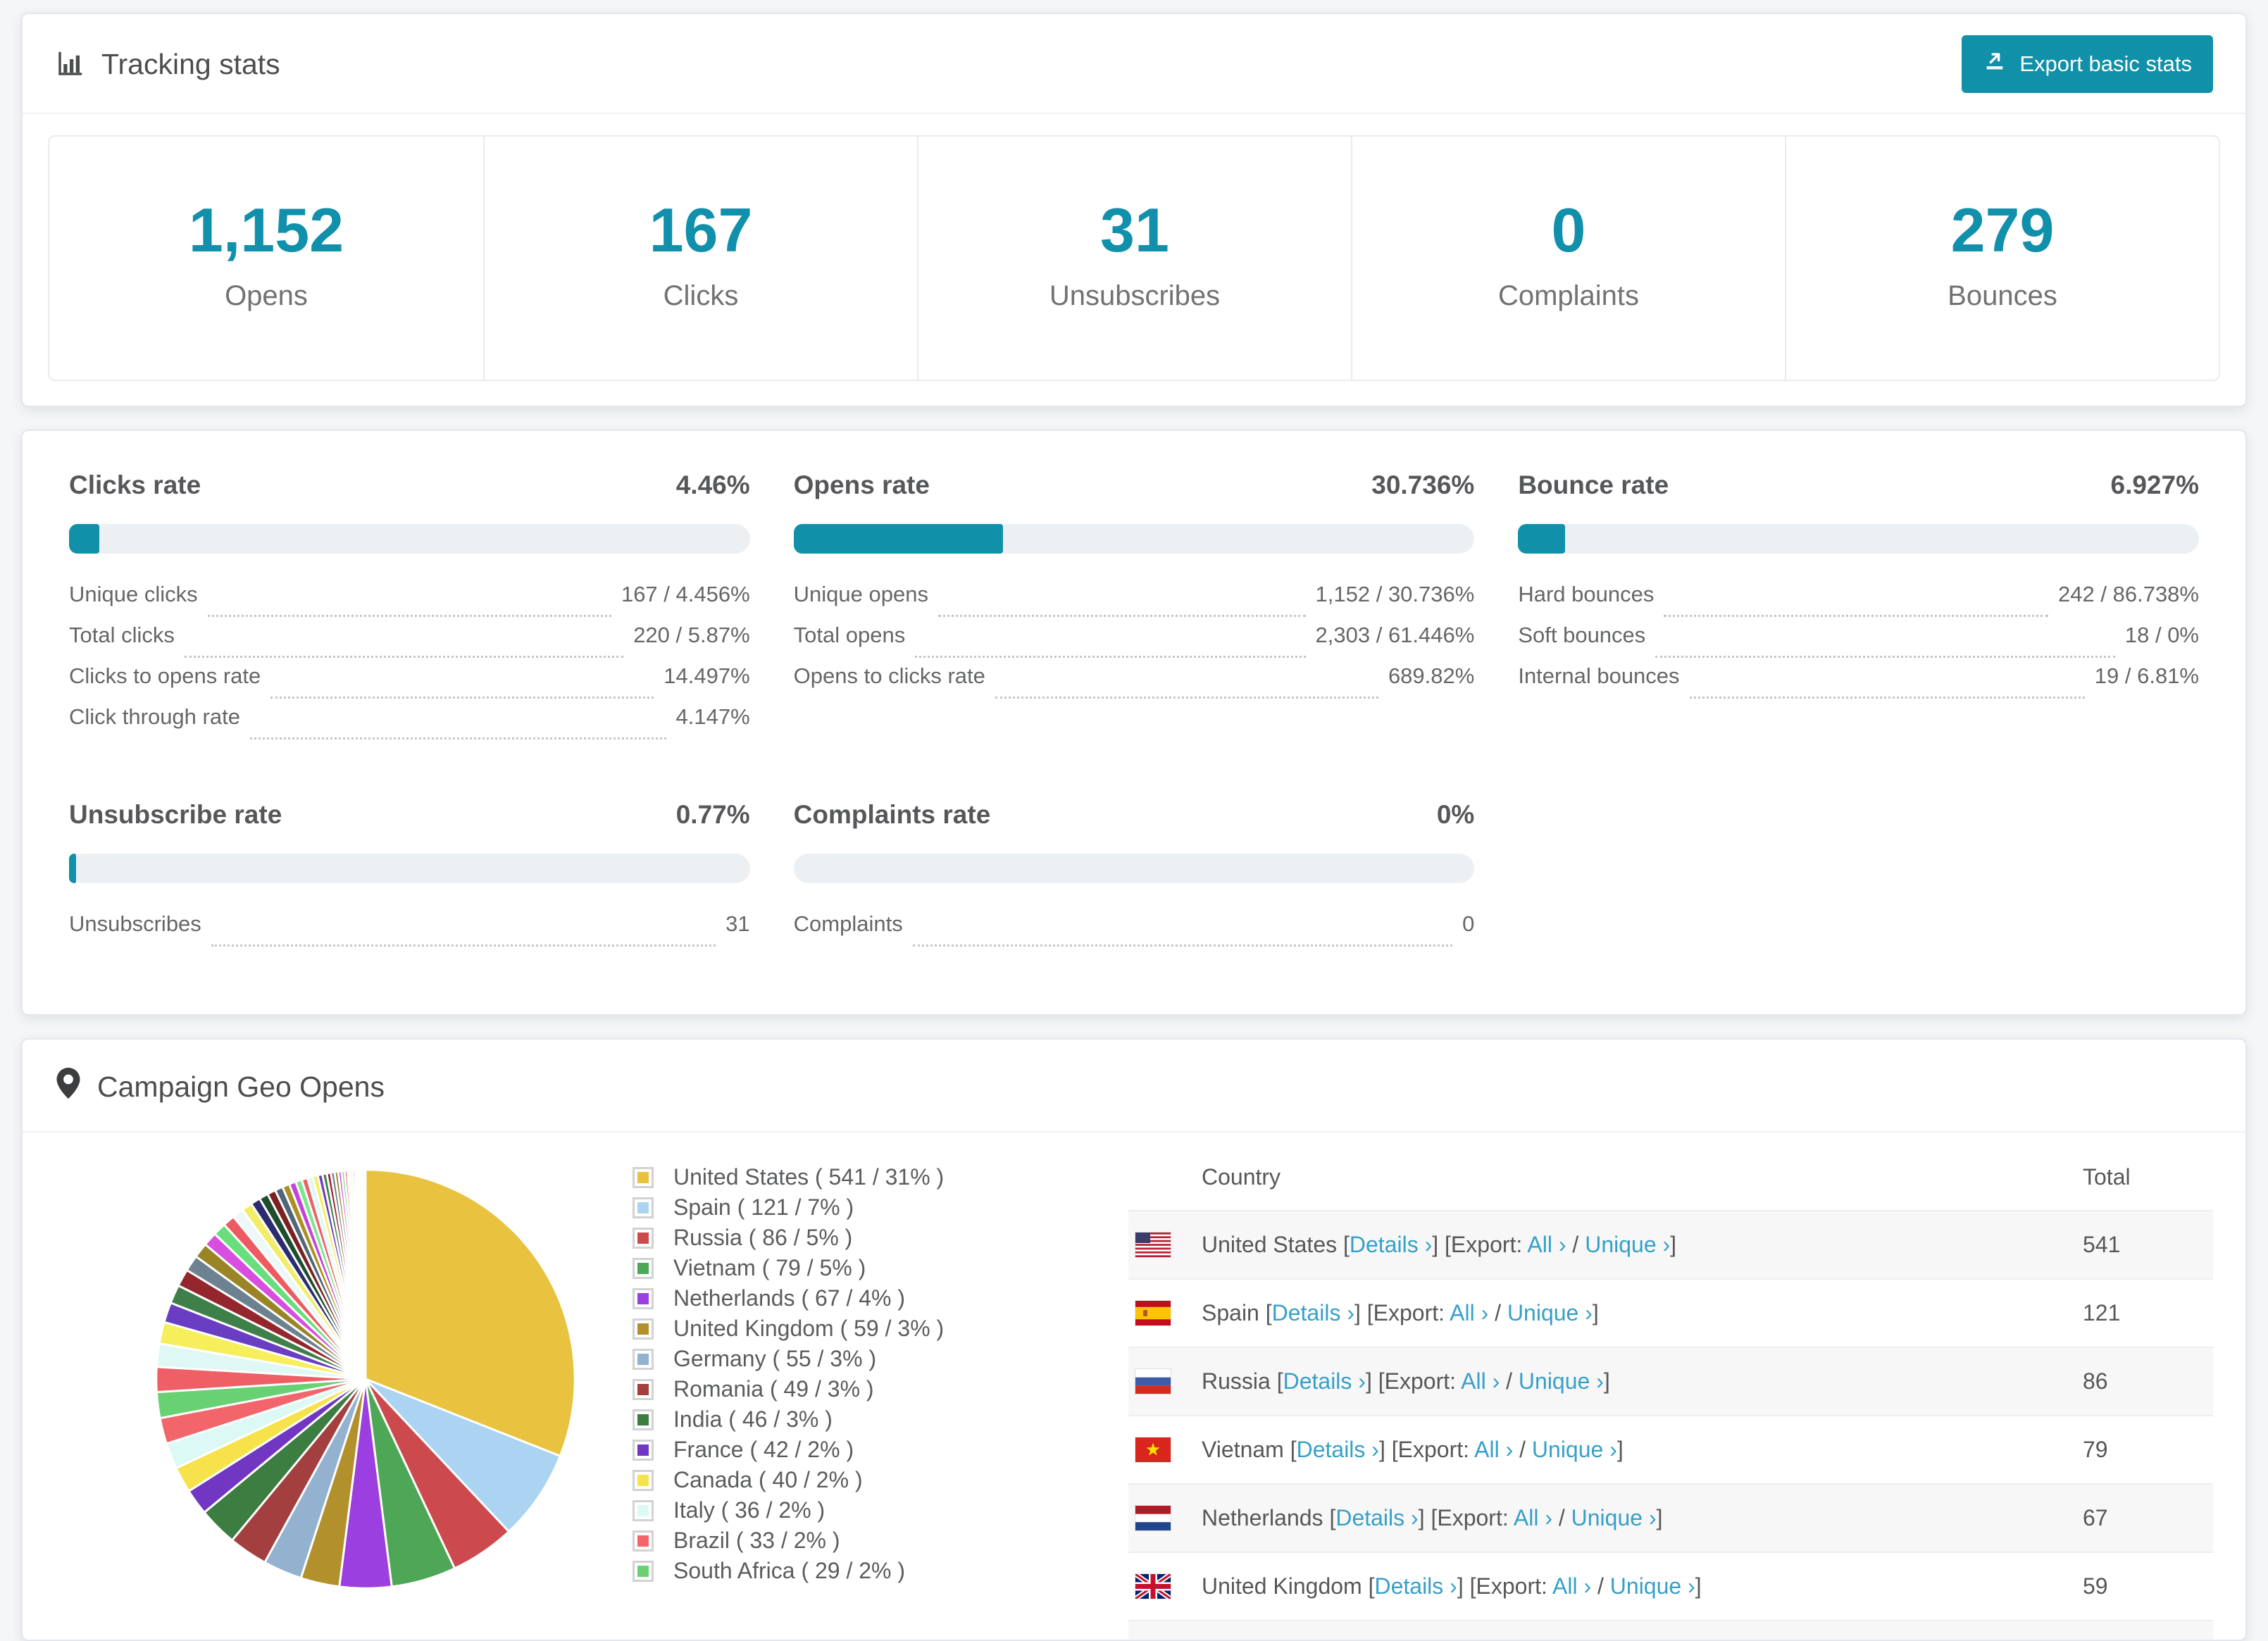 This screenshot has width=2268, height=1641. Describe the element at coordinates (135, 924) in the screenshot. I see `rate-detail-label: Unsubscribes` at that location.